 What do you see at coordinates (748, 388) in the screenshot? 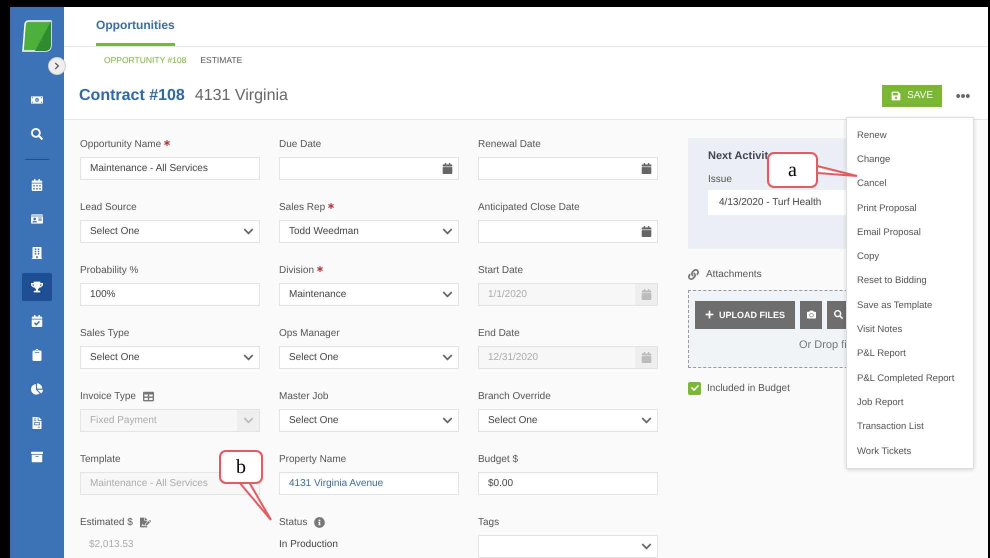
I see `checkbox-label: Included in Budget` at bounding box center [748, 388].